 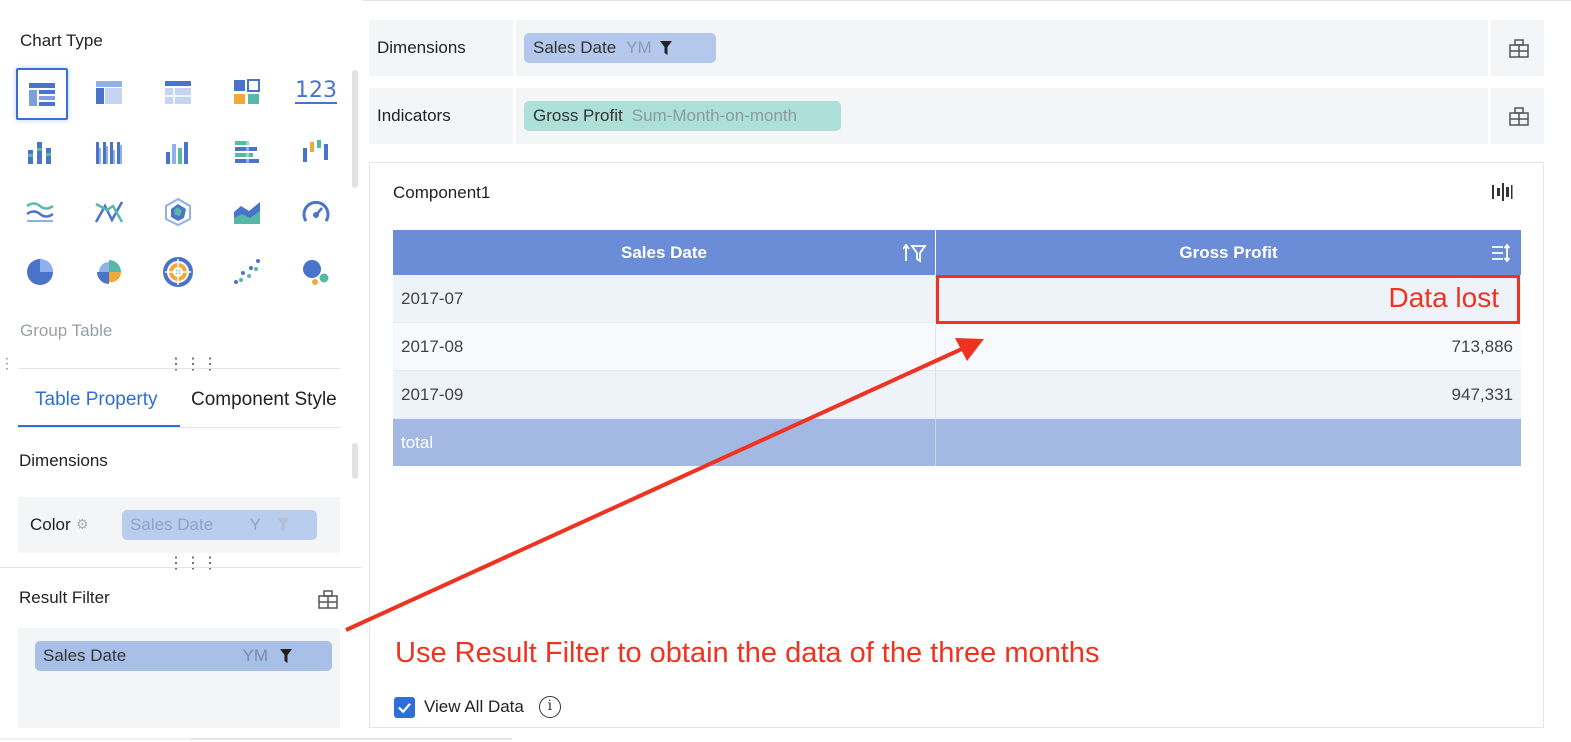 What do you see at coordinates (179, 427) in the screenshot?
I see `tabs-divider` at bounding box center [179, 427].